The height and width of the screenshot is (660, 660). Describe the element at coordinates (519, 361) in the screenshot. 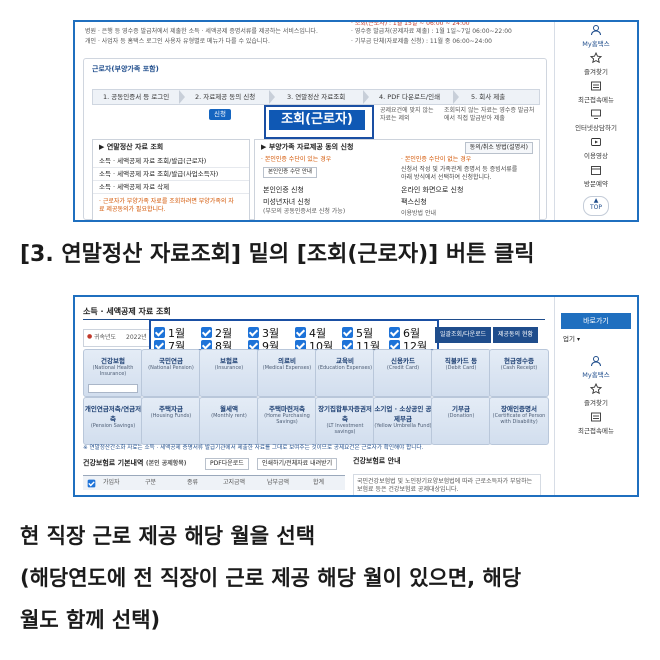

I see `category-title: 현금영수증` at that location.